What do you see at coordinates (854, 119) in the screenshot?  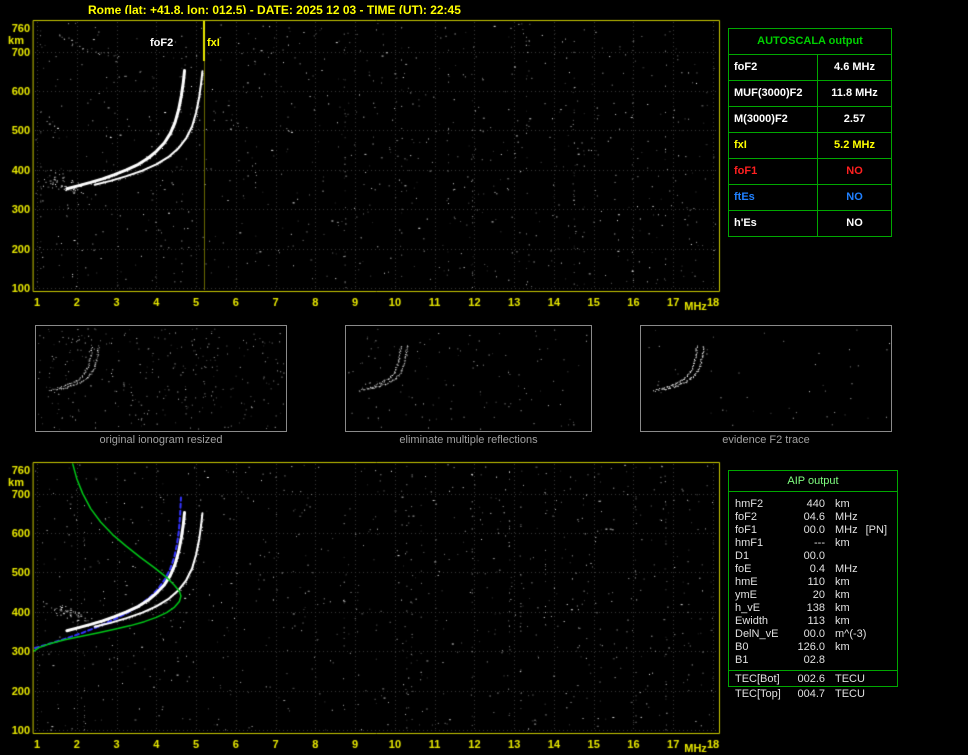 I see `row-value: 2.57` at bounding box center [854, 119].